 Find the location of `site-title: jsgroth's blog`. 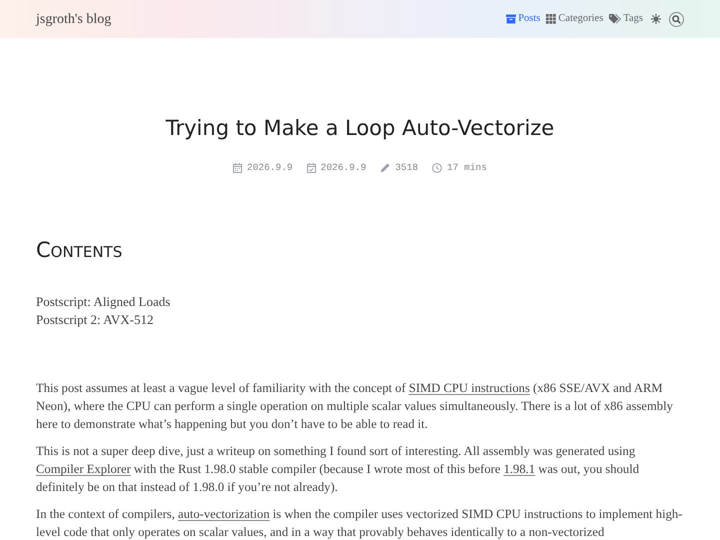

site-title: jsgroth's blog is located at coordinates (74, 19).